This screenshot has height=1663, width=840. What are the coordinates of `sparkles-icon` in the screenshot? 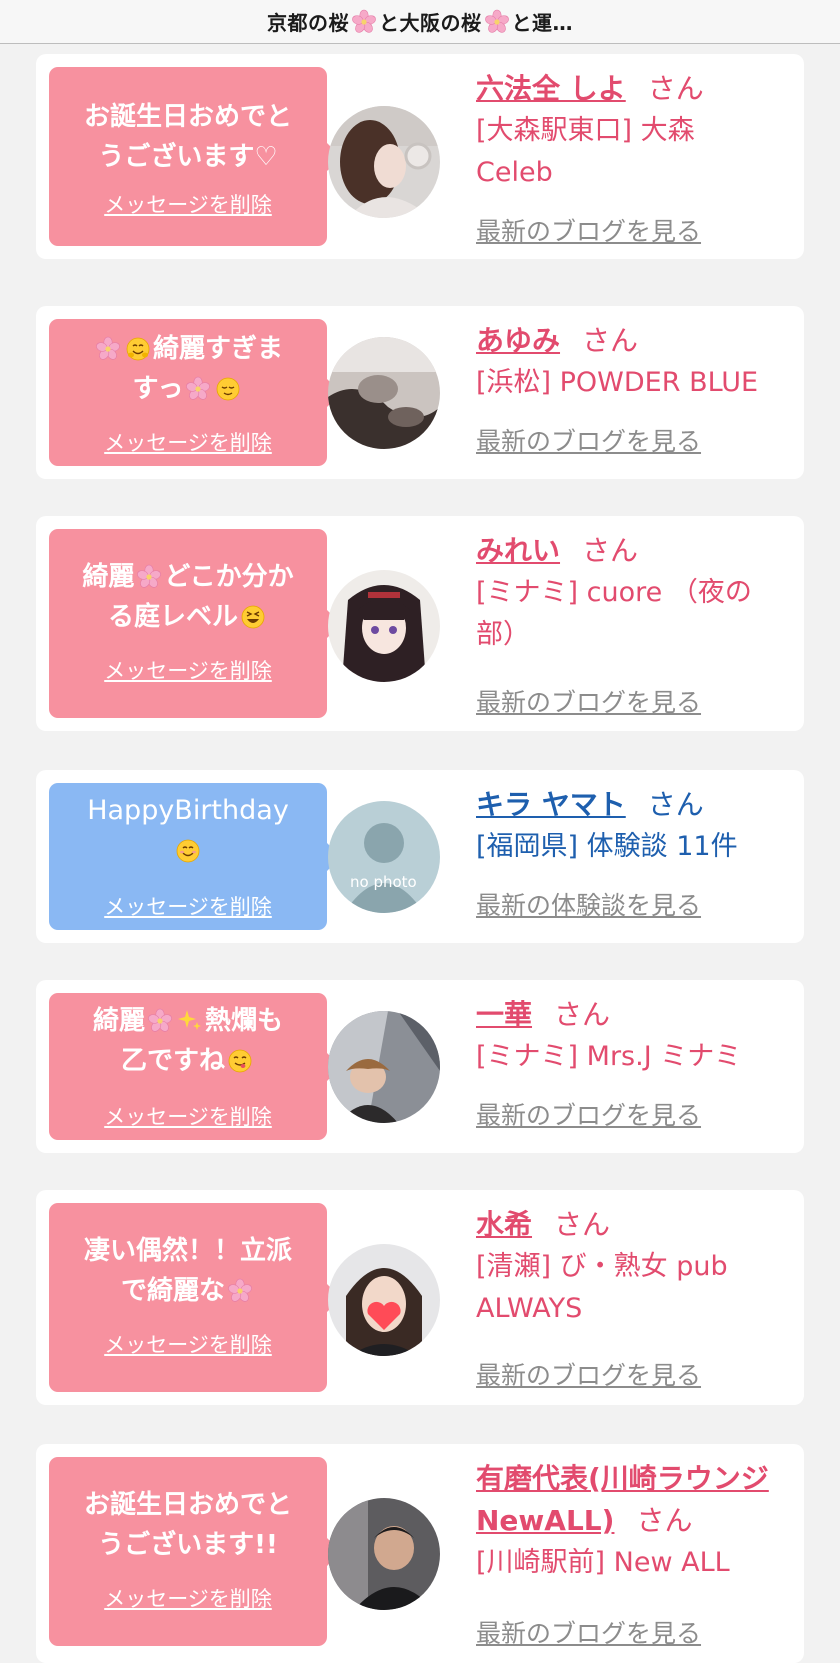 It's located at (190, 1021).